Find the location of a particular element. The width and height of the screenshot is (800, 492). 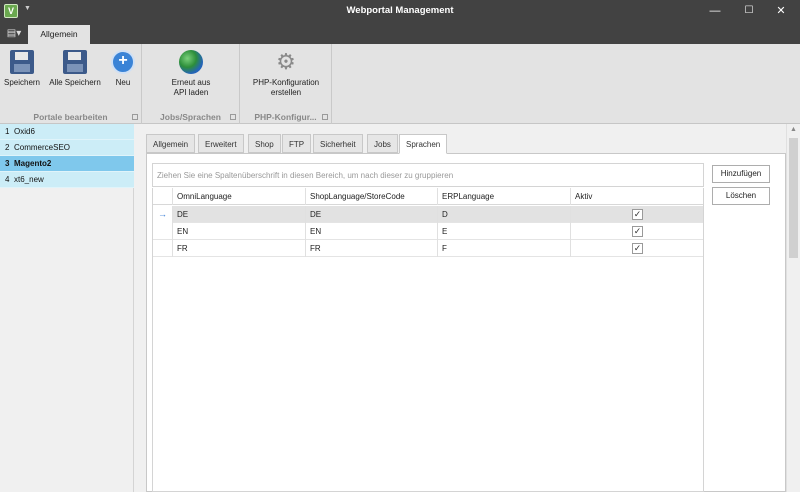

cell-erplanguage: D is located at coordinates (504, 214).